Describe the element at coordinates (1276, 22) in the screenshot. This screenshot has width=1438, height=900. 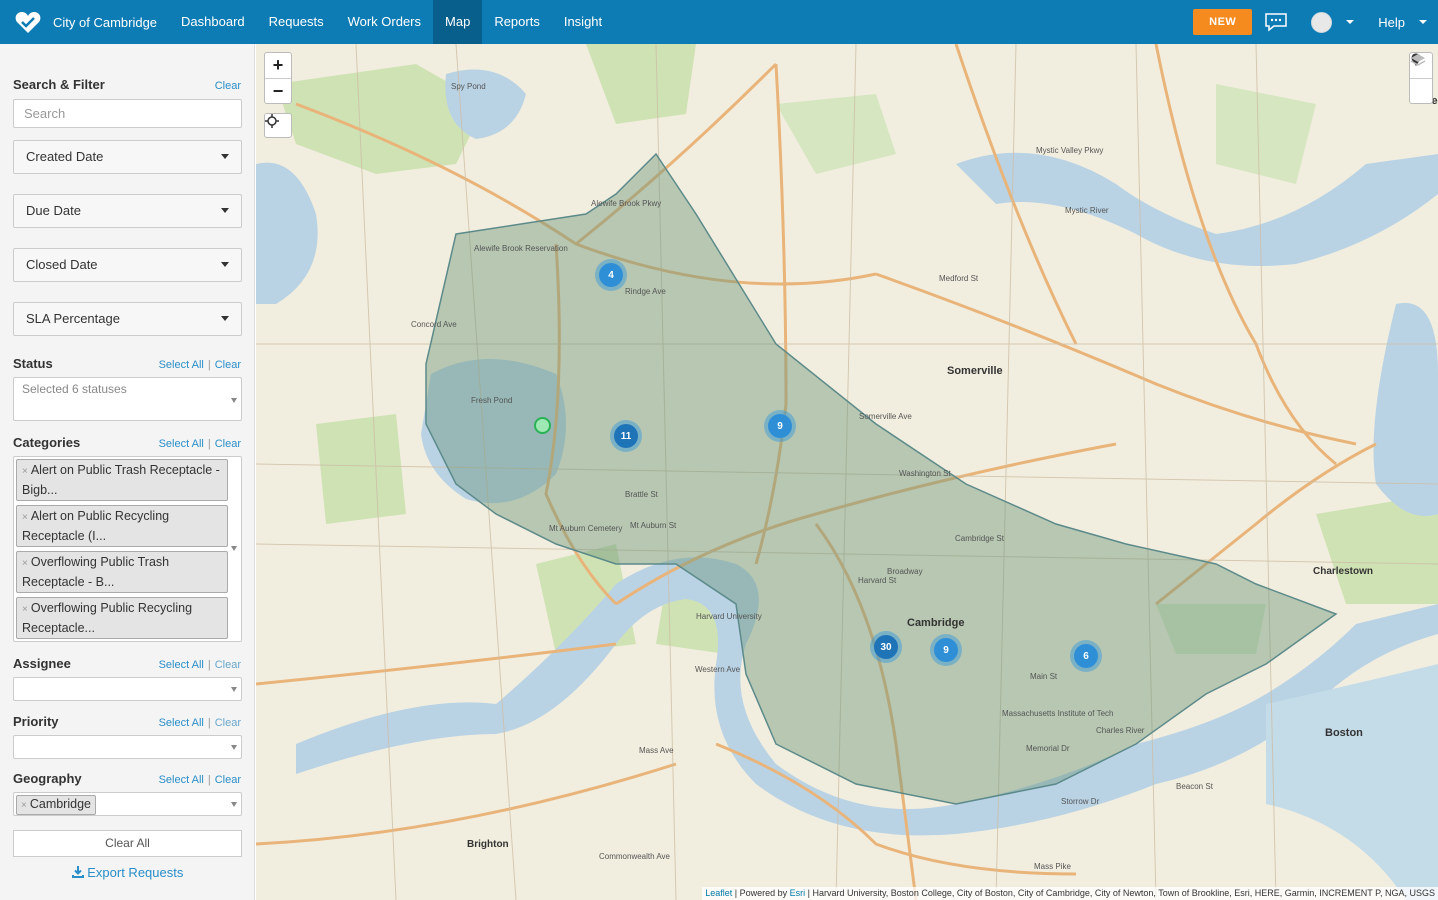
I see `chat-icon` at that location.